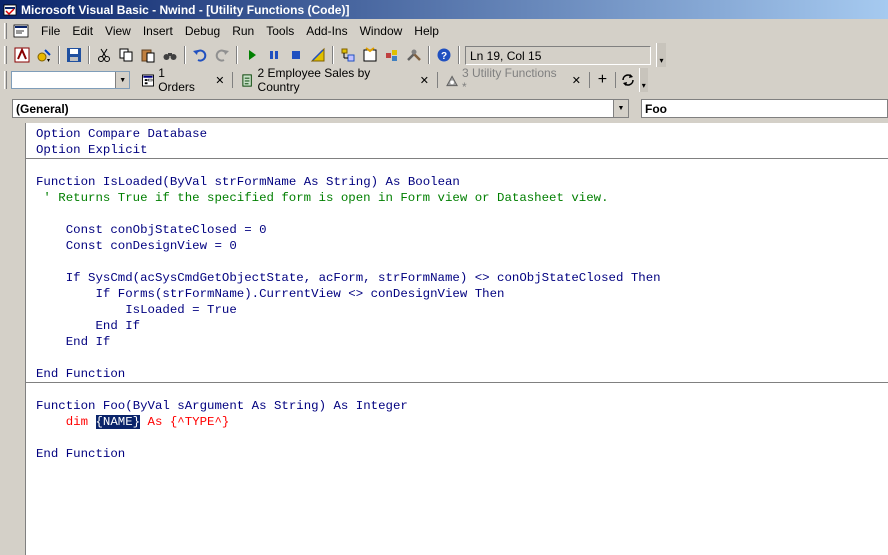  What do you see at coordinates (222, 55) in the screenshot?
I see `redo-button` at bounding box center [222, 55].